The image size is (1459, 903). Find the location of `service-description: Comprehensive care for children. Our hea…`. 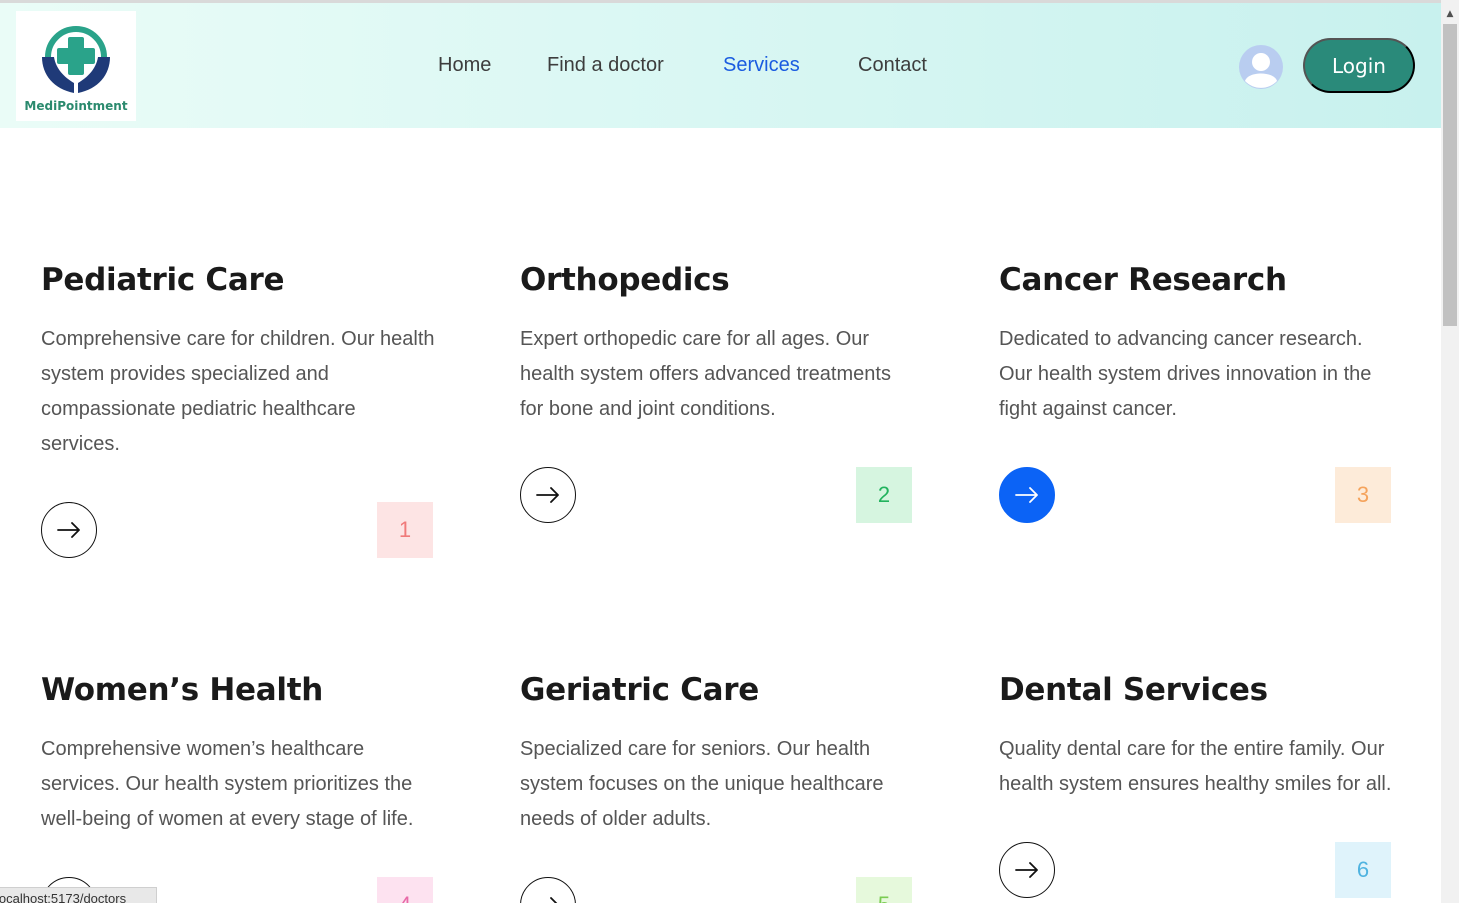

service-description: Comprehensive care for children. Our hea… is located at coordinates (238, 391).